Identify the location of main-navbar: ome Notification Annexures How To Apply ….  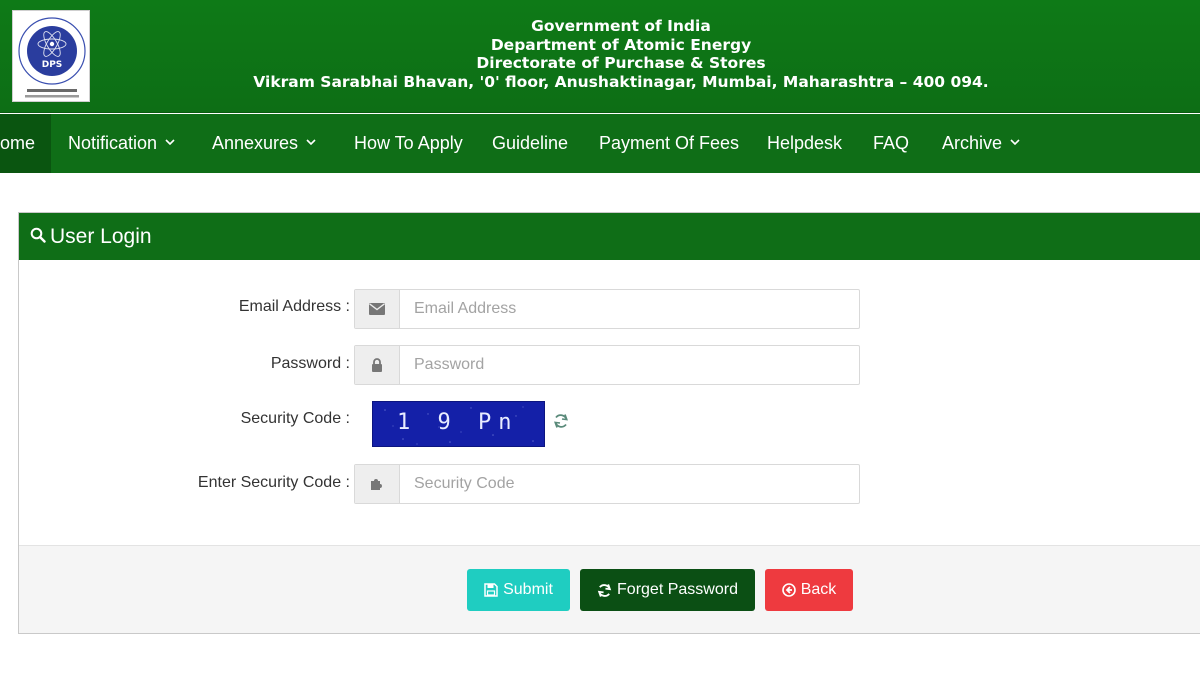
(600, 143).